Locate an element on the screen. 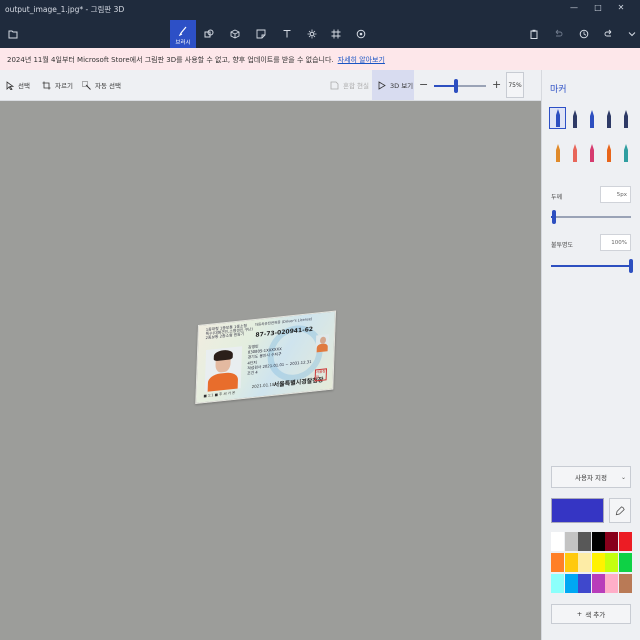 This screenshot has width=640, height=640. zoom-slider-thumb is located at coordinates (456, 86).